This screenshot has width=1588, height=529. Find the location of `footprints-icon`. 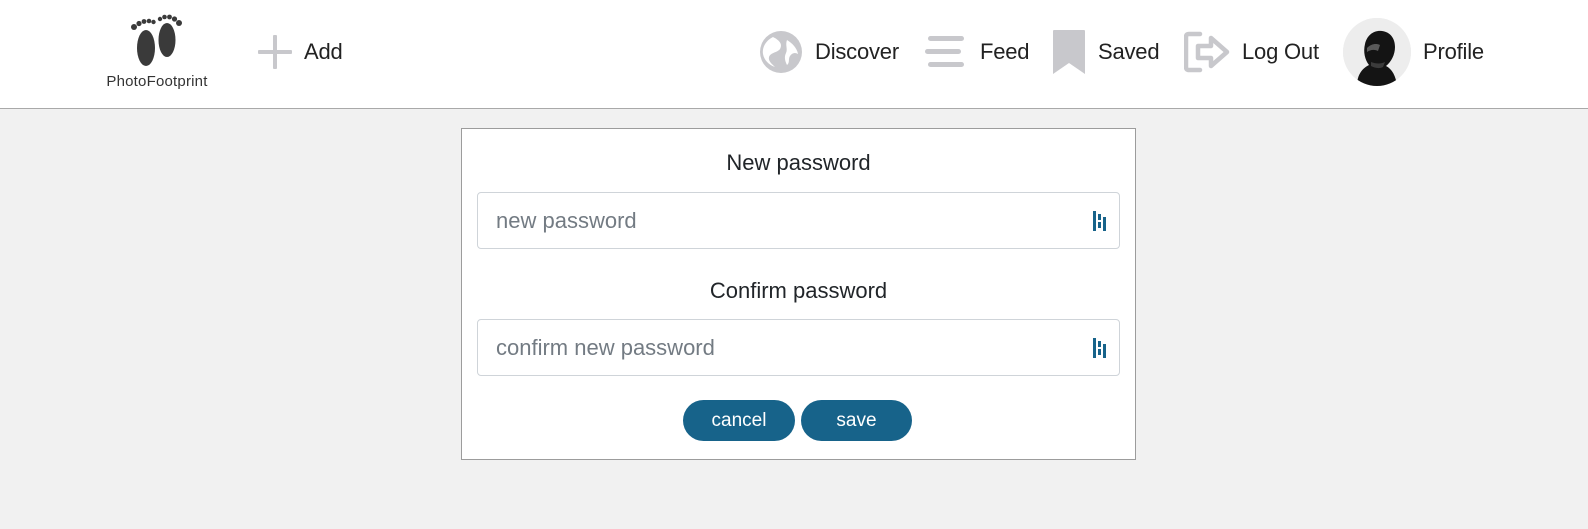

footprints-icon is located at coordinates (156, 40).